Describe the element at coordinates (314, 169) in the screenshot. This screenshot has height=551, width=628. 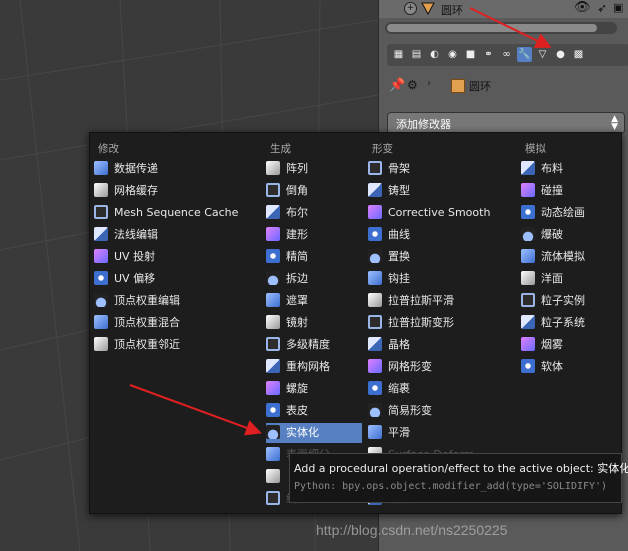
I see `menu-item-array: 阵列` at that location.